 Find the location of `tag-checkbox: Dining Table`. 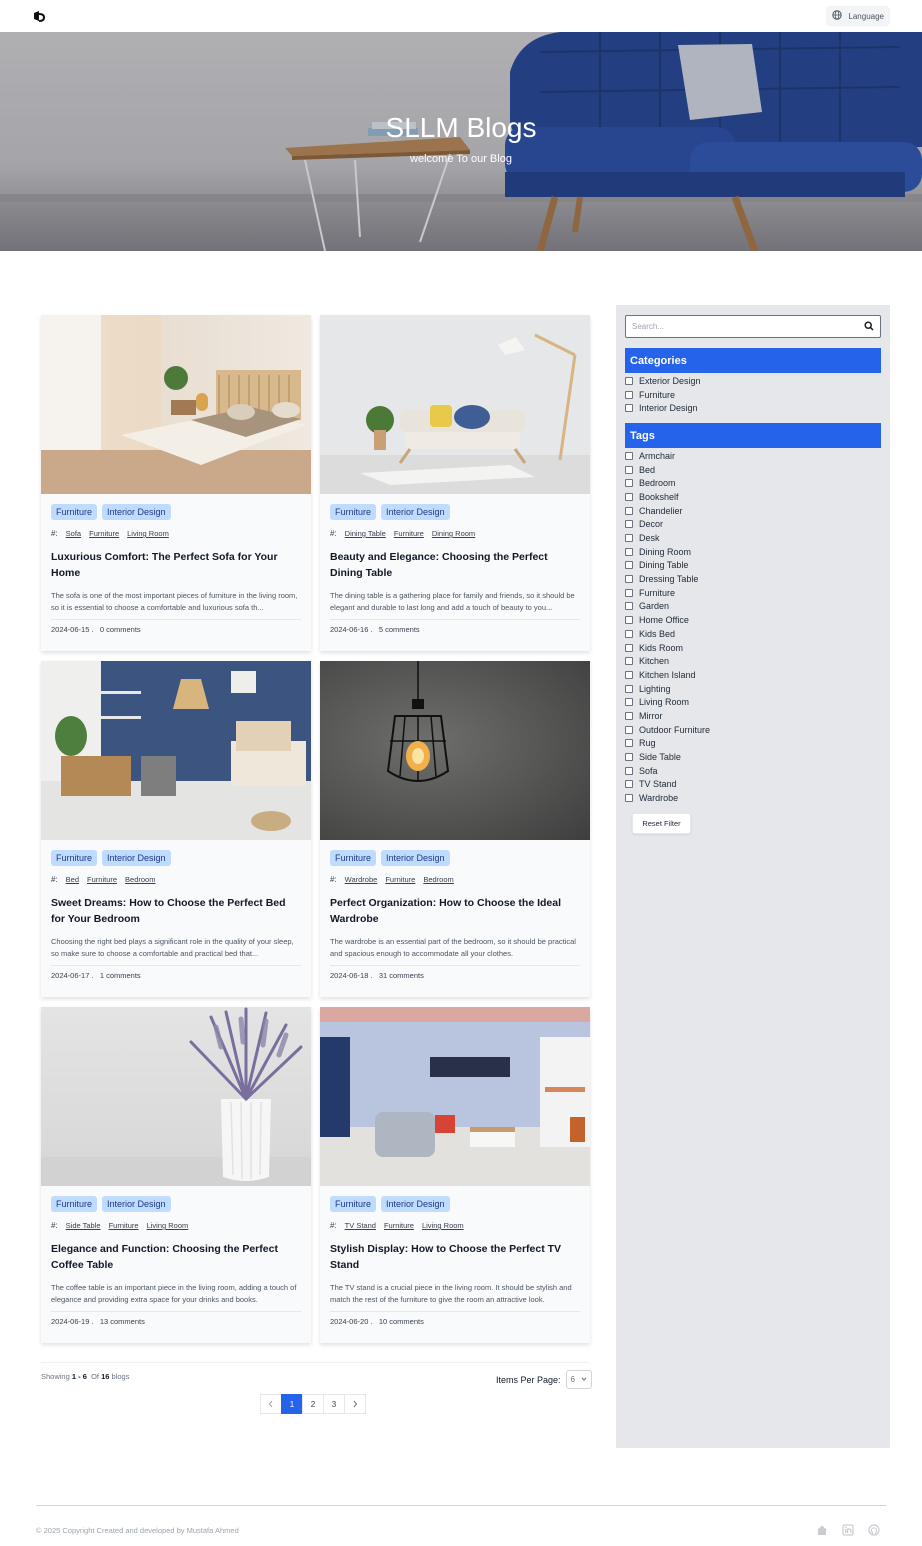

tag-checkbox: Dining Table is located at coordinates (753, 566).